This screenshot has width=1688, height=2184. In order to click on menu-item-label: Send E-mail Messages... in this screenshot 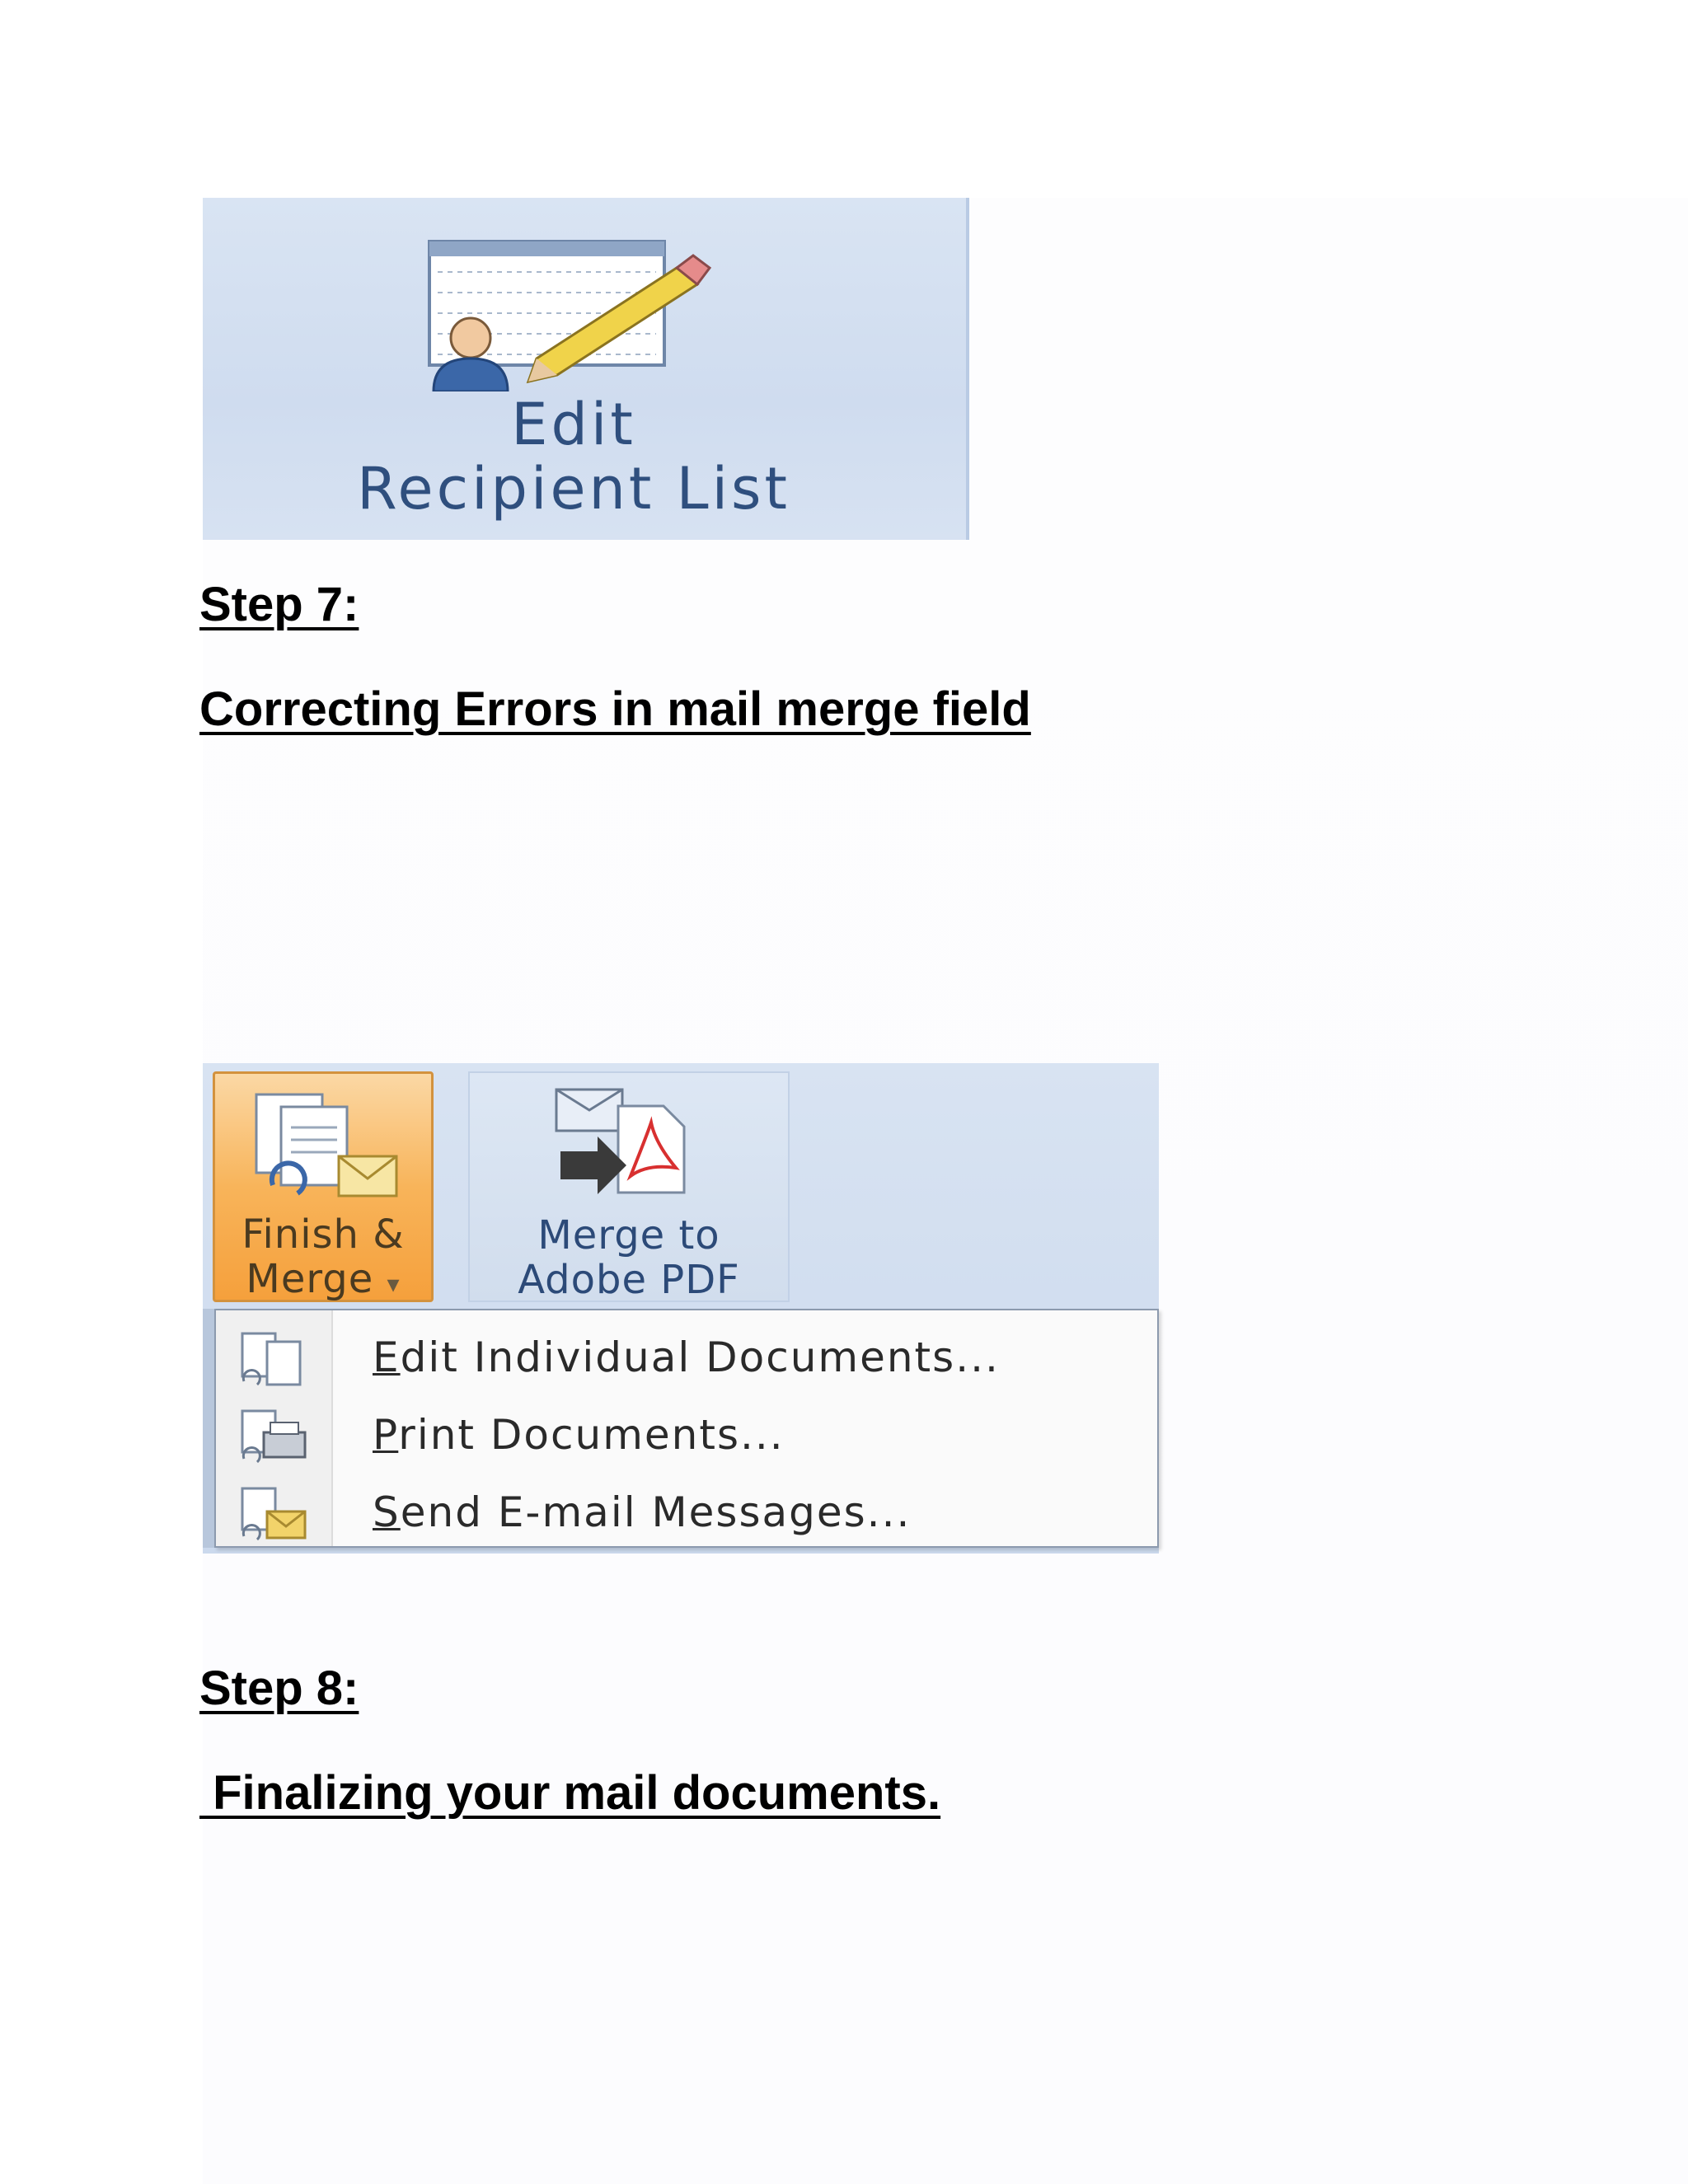, I will do `click(642, 1512)`.